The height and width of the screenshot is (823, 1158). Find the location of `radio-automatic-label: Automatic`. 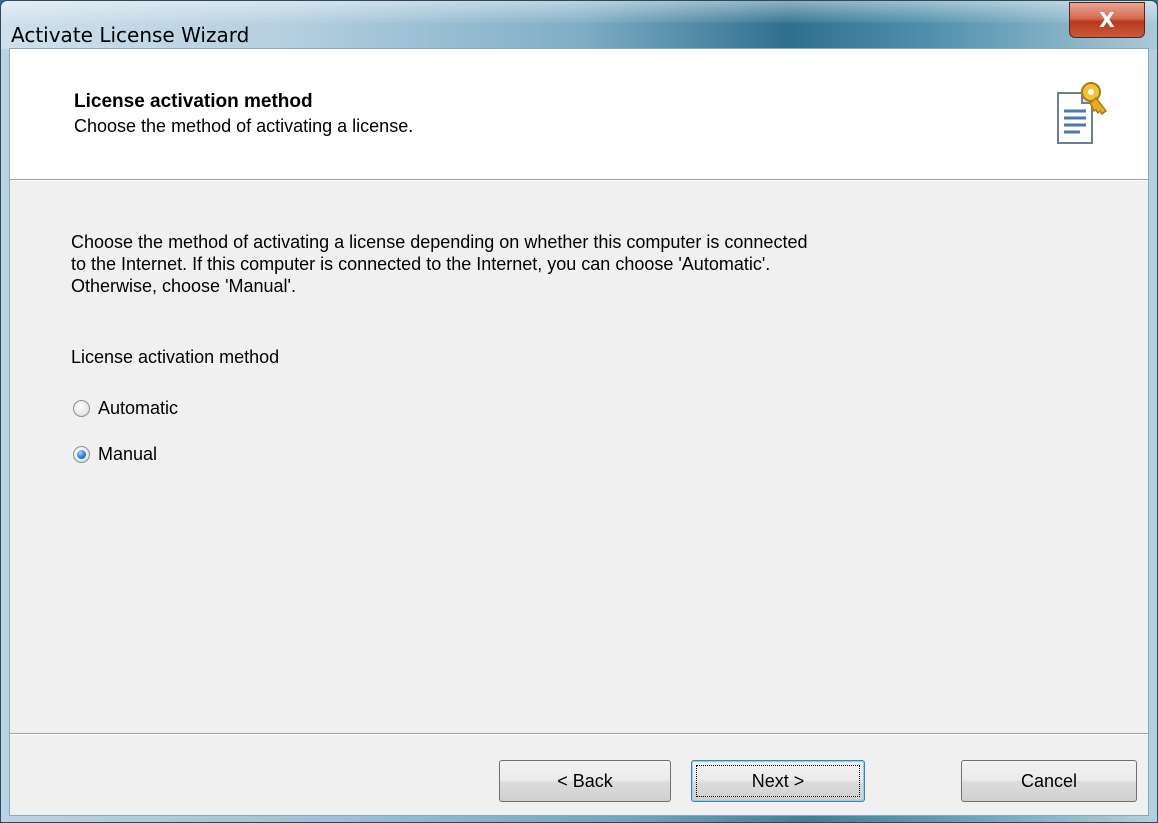

radio-automatic-label: Automatic is located at coordinates (138, 408).